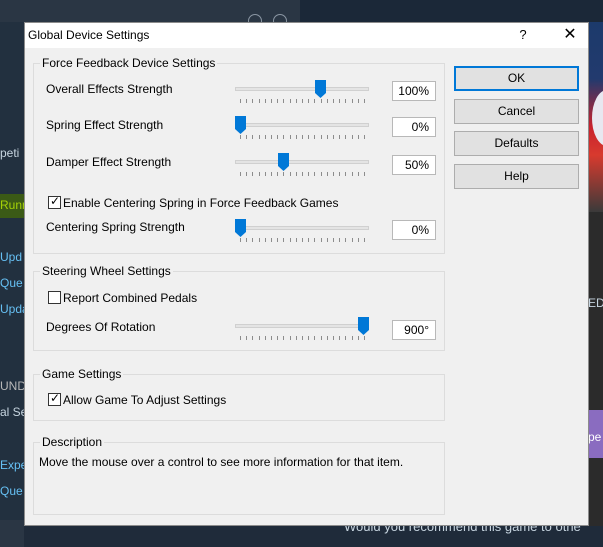 The height and width of the screenshot is (547, 603). What do you see at coordinates (516, 176) in the screenshot?
I see `help-button: Help` at bounding box center [516, 176].